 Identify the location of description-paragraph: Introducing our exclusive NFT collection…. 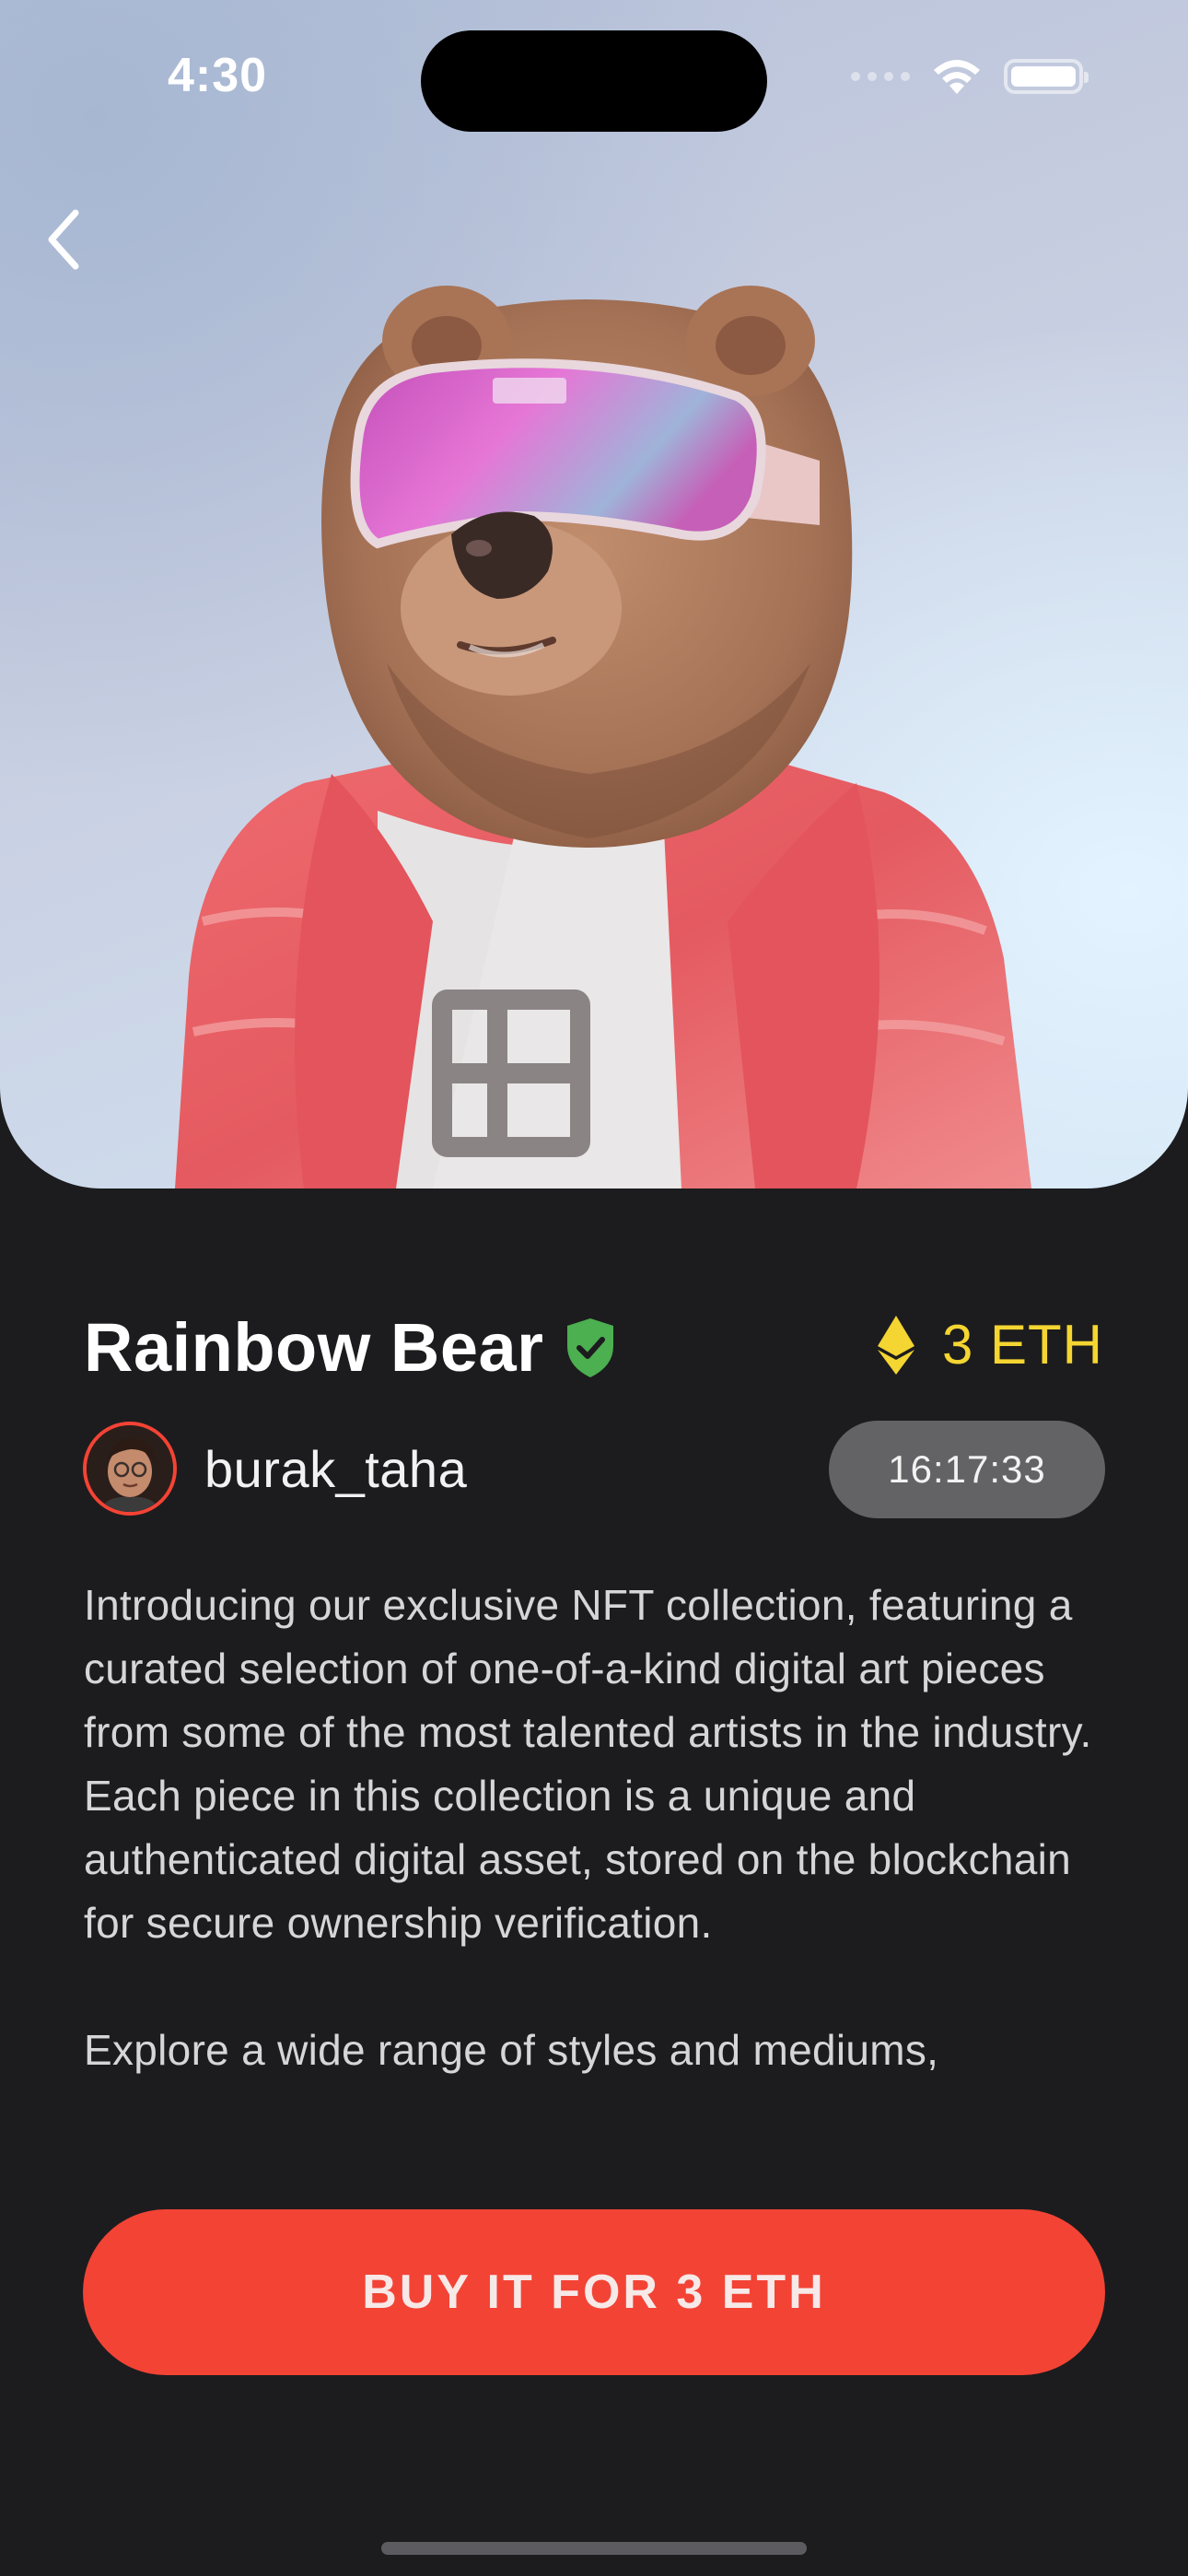
(588, 1764).